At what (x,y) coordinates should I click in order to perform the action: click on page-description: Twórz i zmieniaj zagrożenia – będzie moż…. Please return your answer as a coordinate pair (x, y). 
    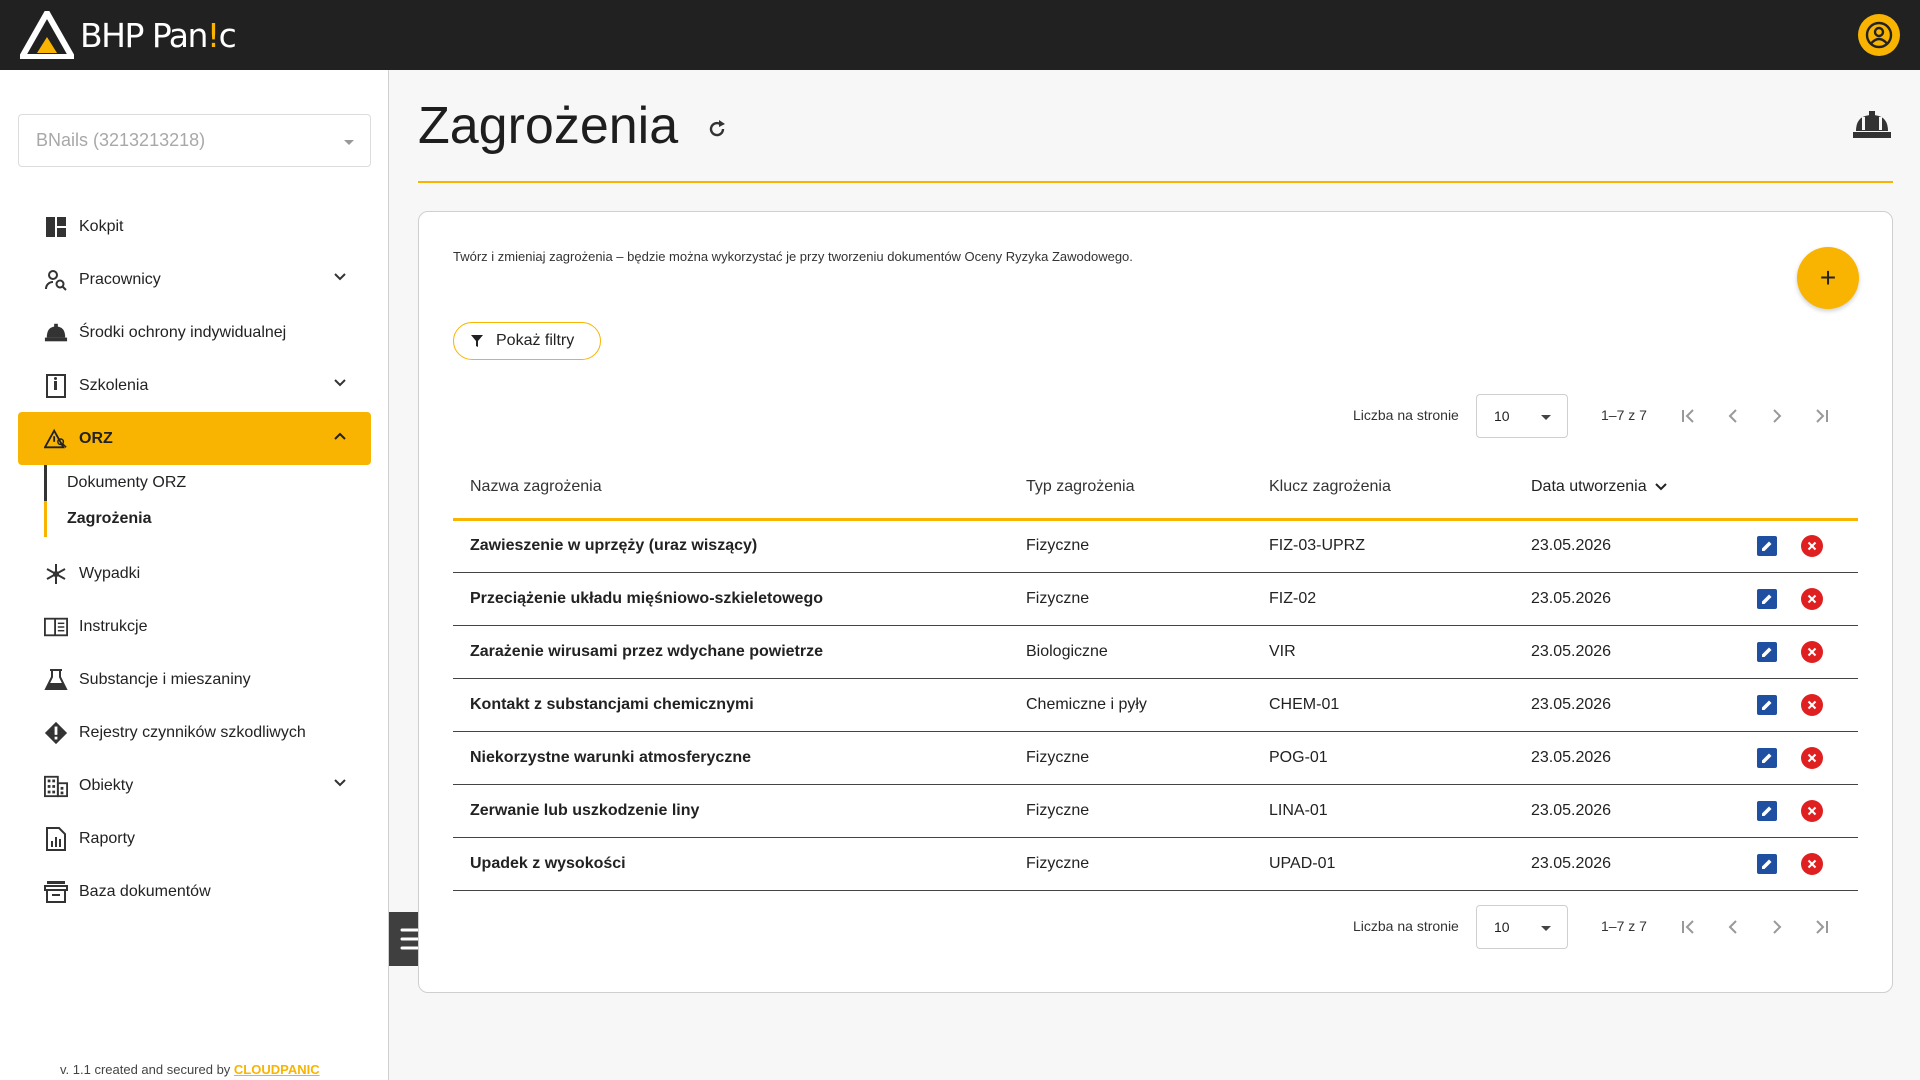
    Looking at the image, I should click on (793, 256).